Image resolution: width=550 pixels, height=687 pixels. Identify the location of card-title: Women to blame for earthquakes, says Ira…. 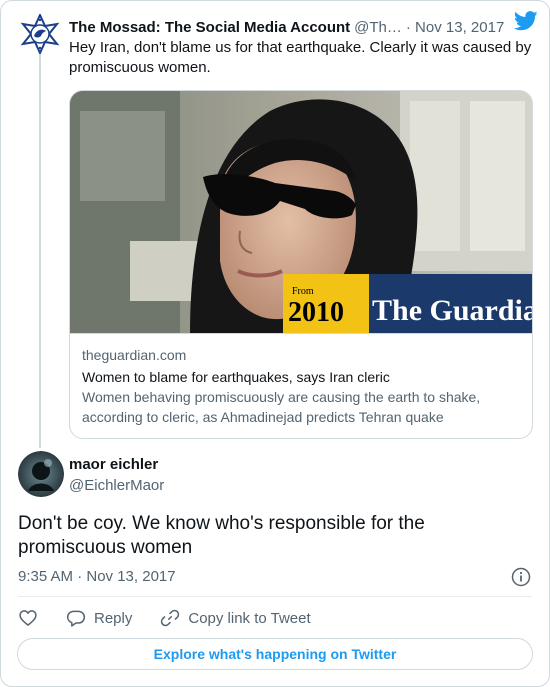
(236, 377).